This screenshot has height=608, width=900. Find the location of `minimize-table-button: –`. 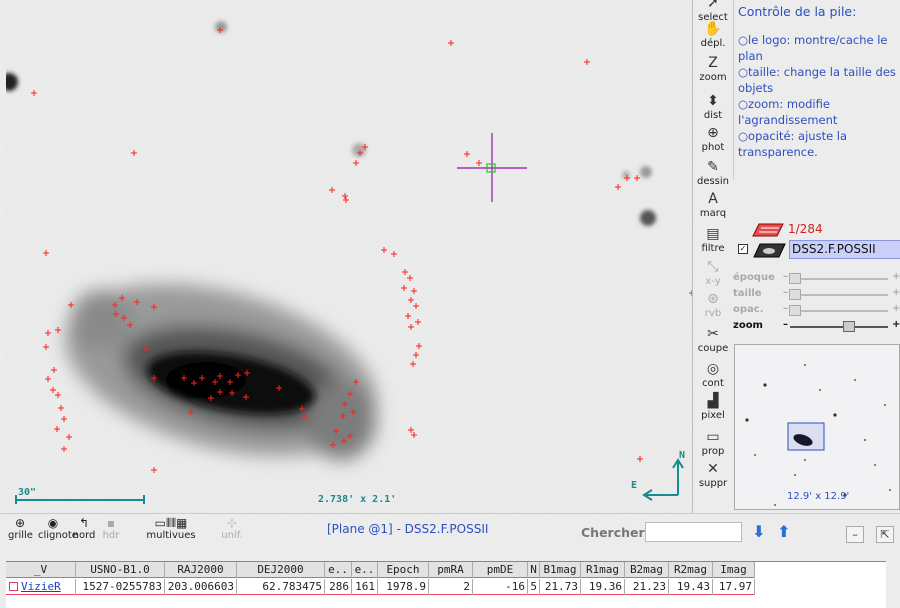

minimize-table-button: – is located at coordinates (855, 534).